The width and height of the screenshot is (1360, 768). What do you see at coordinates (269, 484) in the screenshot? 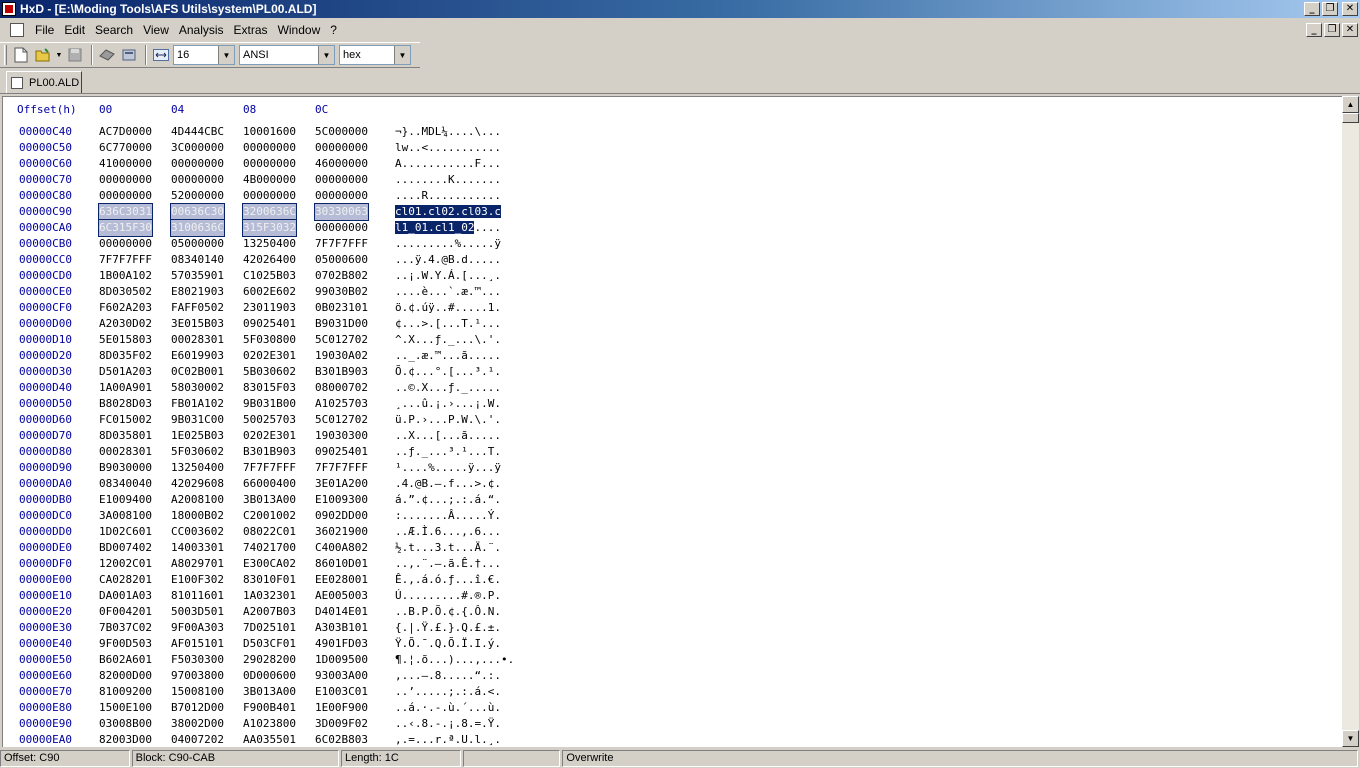
I see `hex-byte-group: 66000400` at bounding box center [269, 484].